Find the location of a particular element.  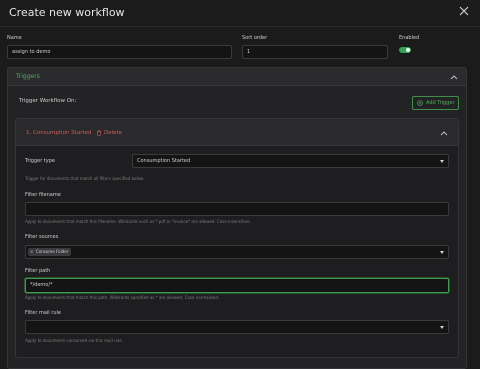

delete-trigger-button: Delete is located at coordinates (110, 133).